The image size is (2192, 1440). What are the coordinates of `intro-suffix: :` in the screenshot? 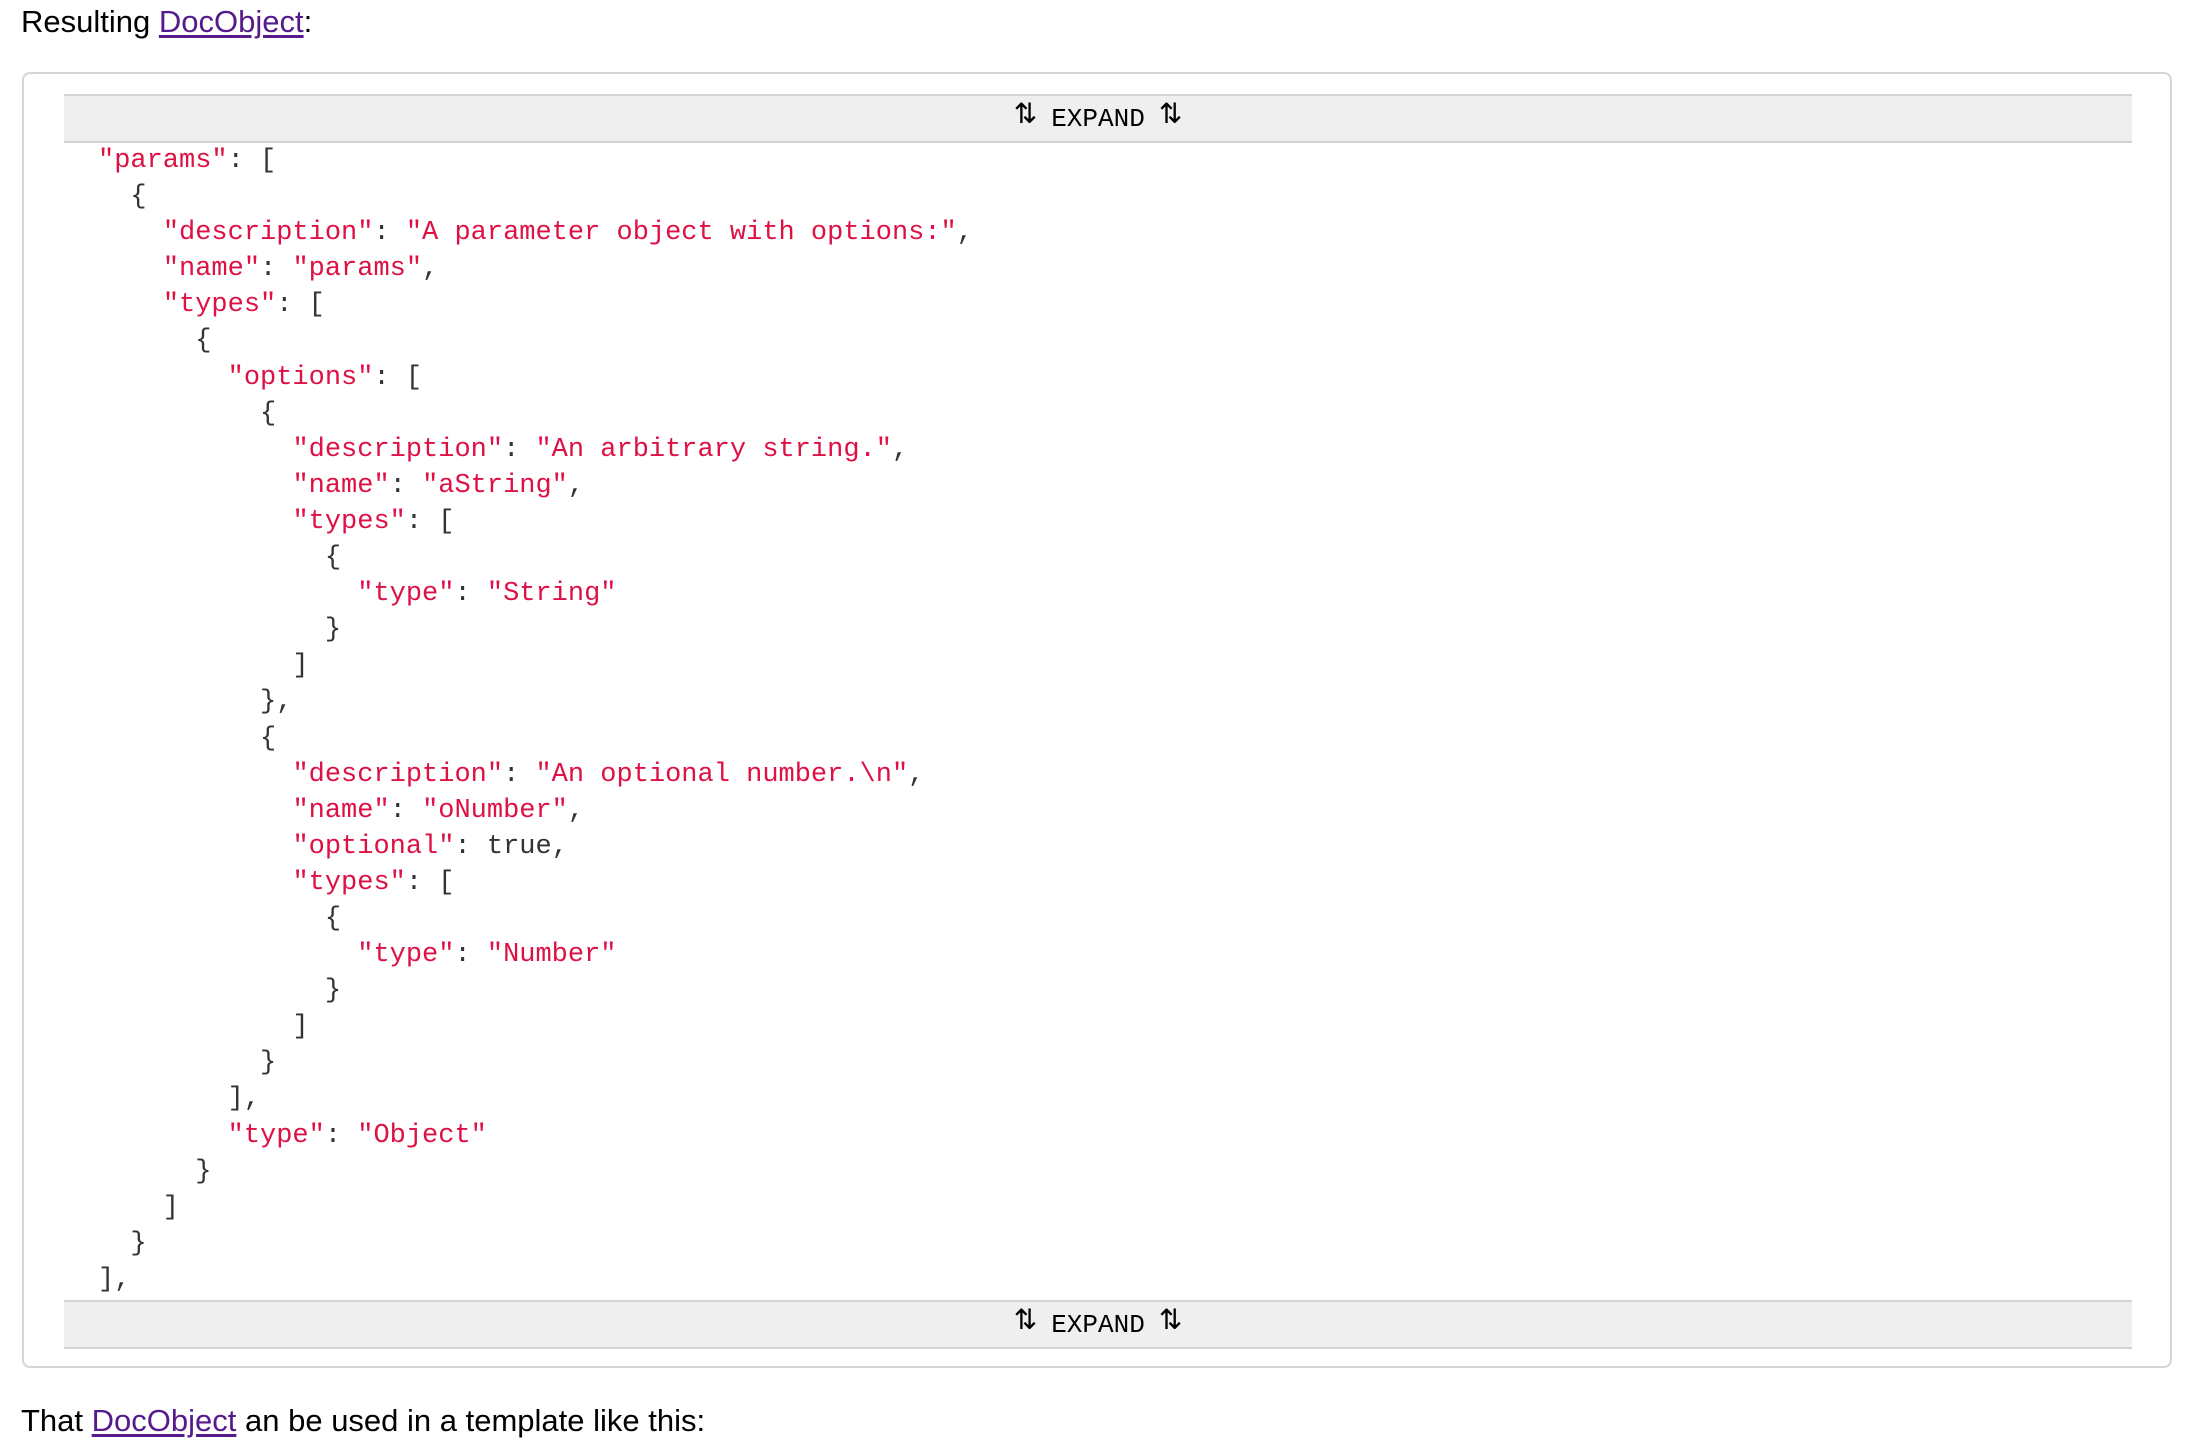 It's located at (308, 21).